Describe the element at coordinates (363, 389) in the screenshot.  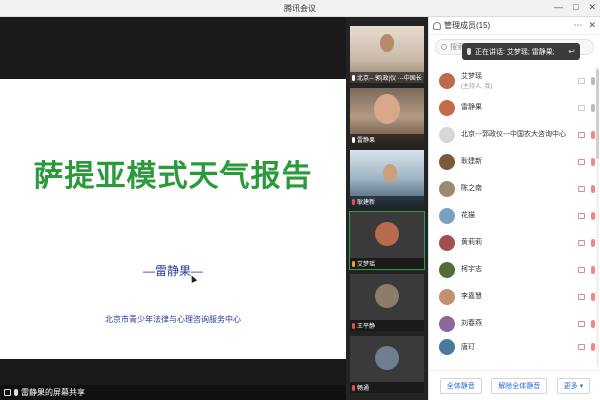
I see `tile-name: 畅通` at that location.